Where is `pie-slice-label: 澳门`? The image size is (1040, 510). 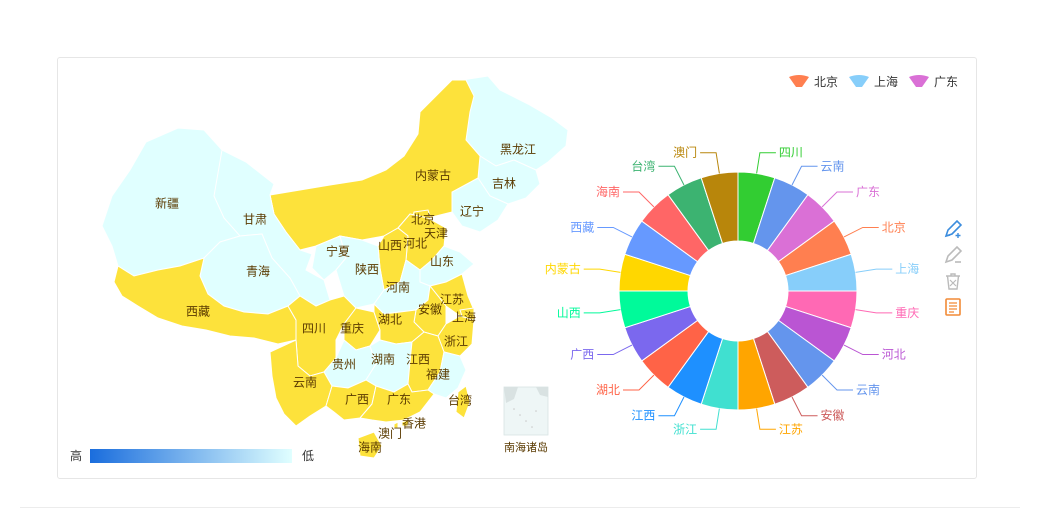
pie-slice-label: 澳门 is located at coordinates (685, 152).